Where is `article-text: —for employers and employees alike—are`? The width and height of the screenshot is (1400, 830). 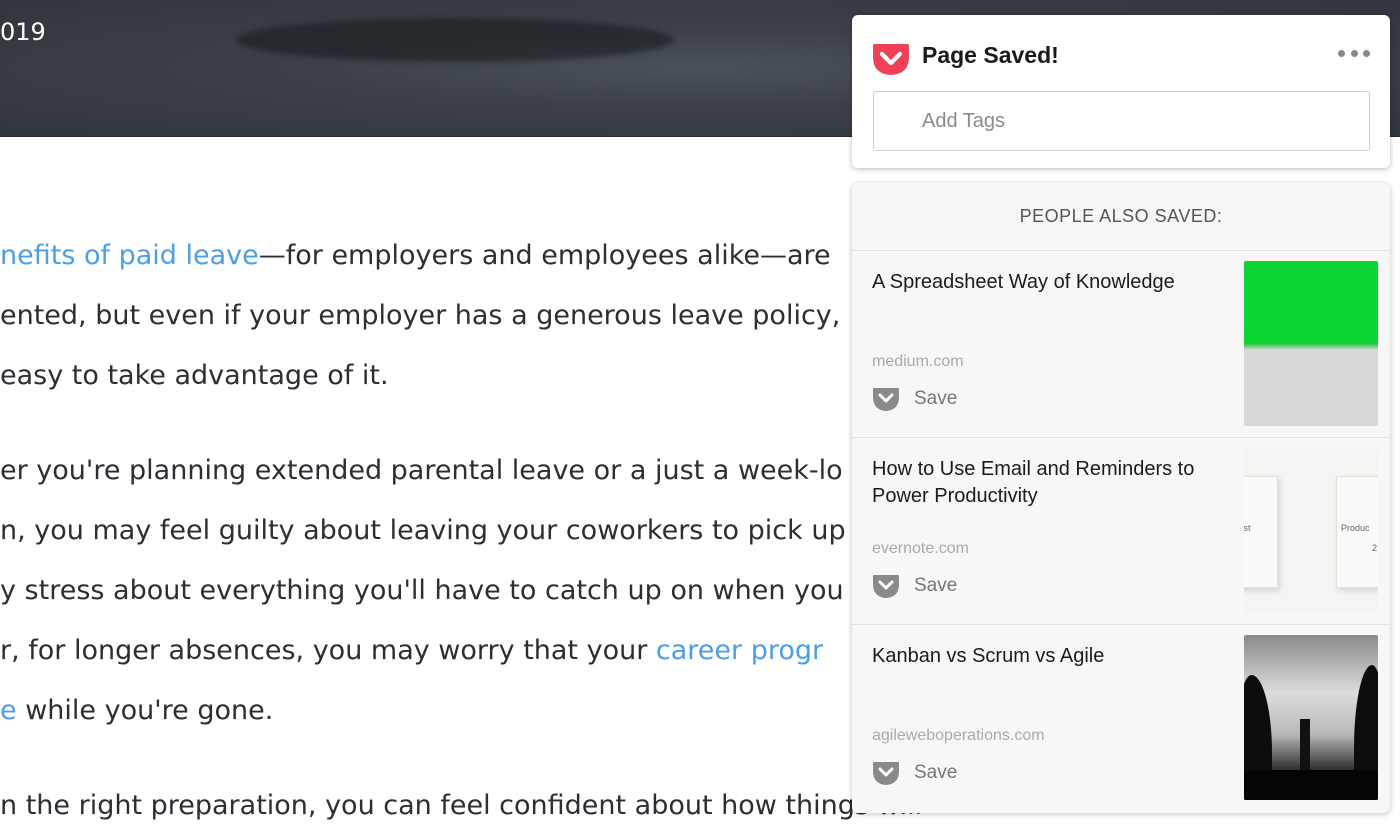
article-text: —for employers and employees alike—are is located at coordinates (544, 255).